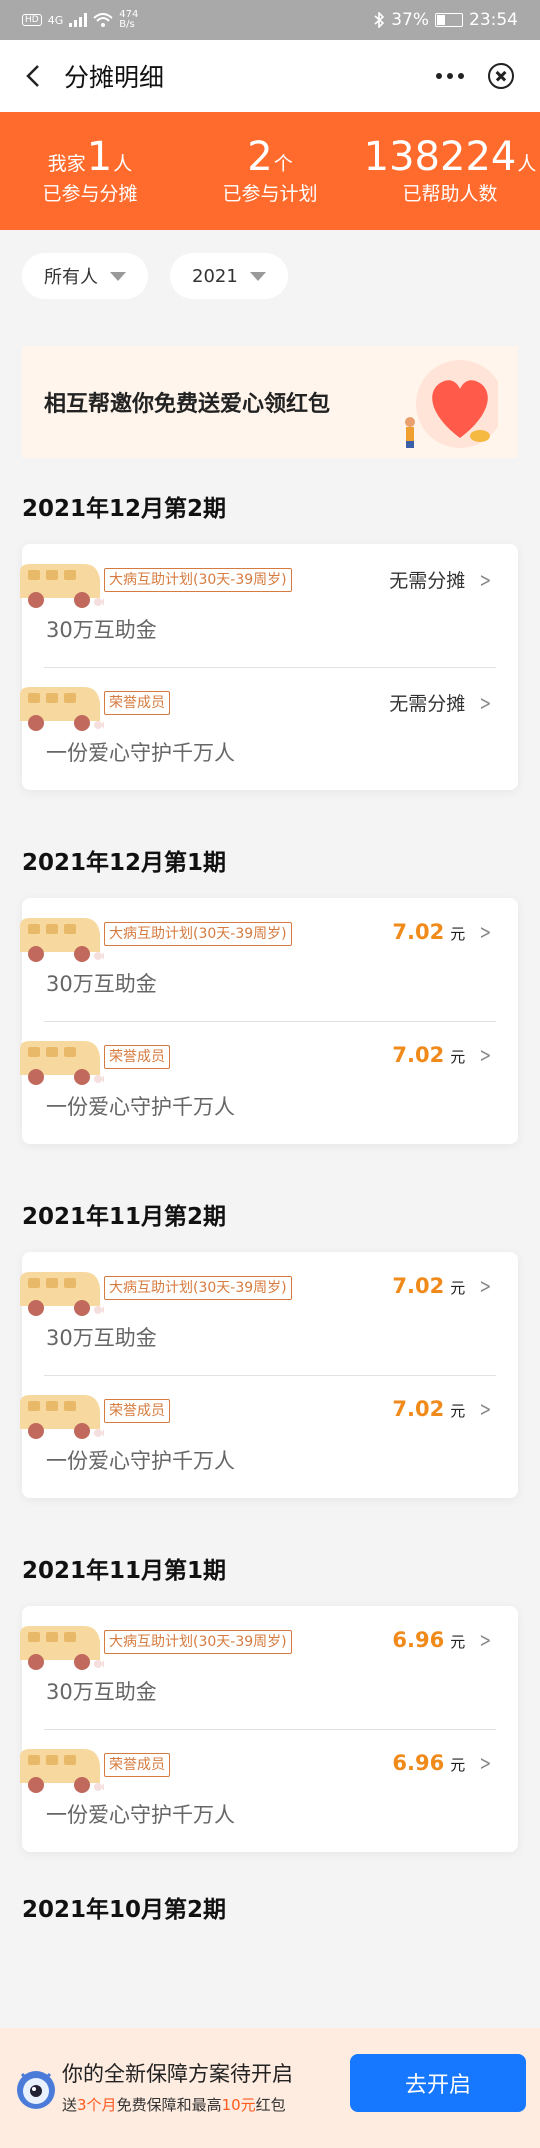  What do you see at coordinates (124, 509) in the screenshot?
I see `period-title: 2021年12月第2期` at bounding box center [124, 509].